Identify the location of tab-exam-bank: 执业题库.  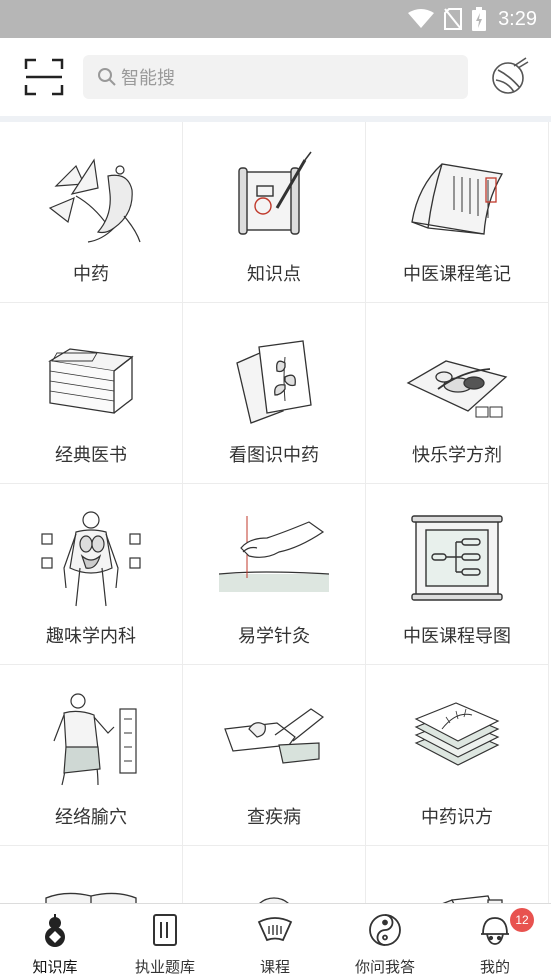
(165, 941).